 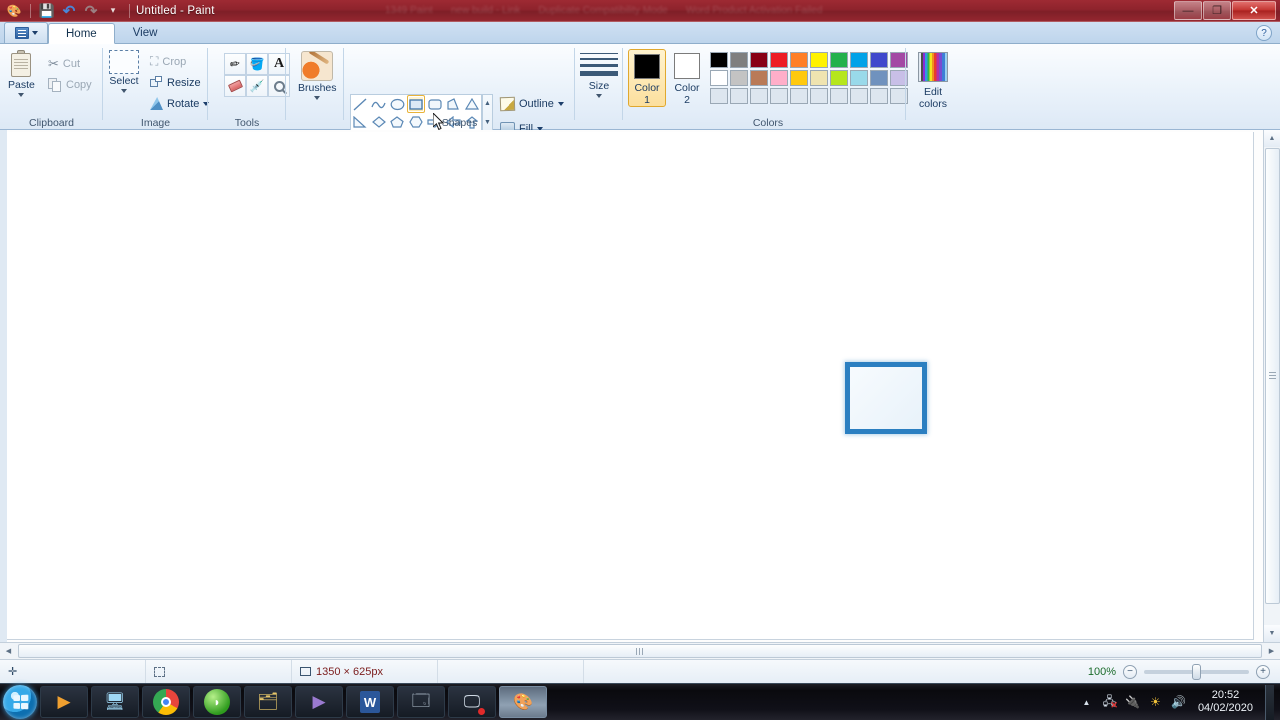 What do you see at coordinates (379, 104) in the screenshot?
I see `curve-shape` at bounding box center [379, 104].